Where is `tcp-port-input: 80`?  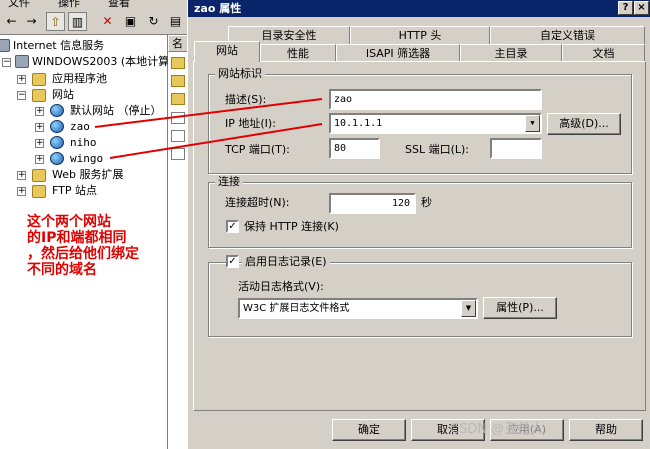
tcp-port-input: 80 is located at coordinates (354, 148).